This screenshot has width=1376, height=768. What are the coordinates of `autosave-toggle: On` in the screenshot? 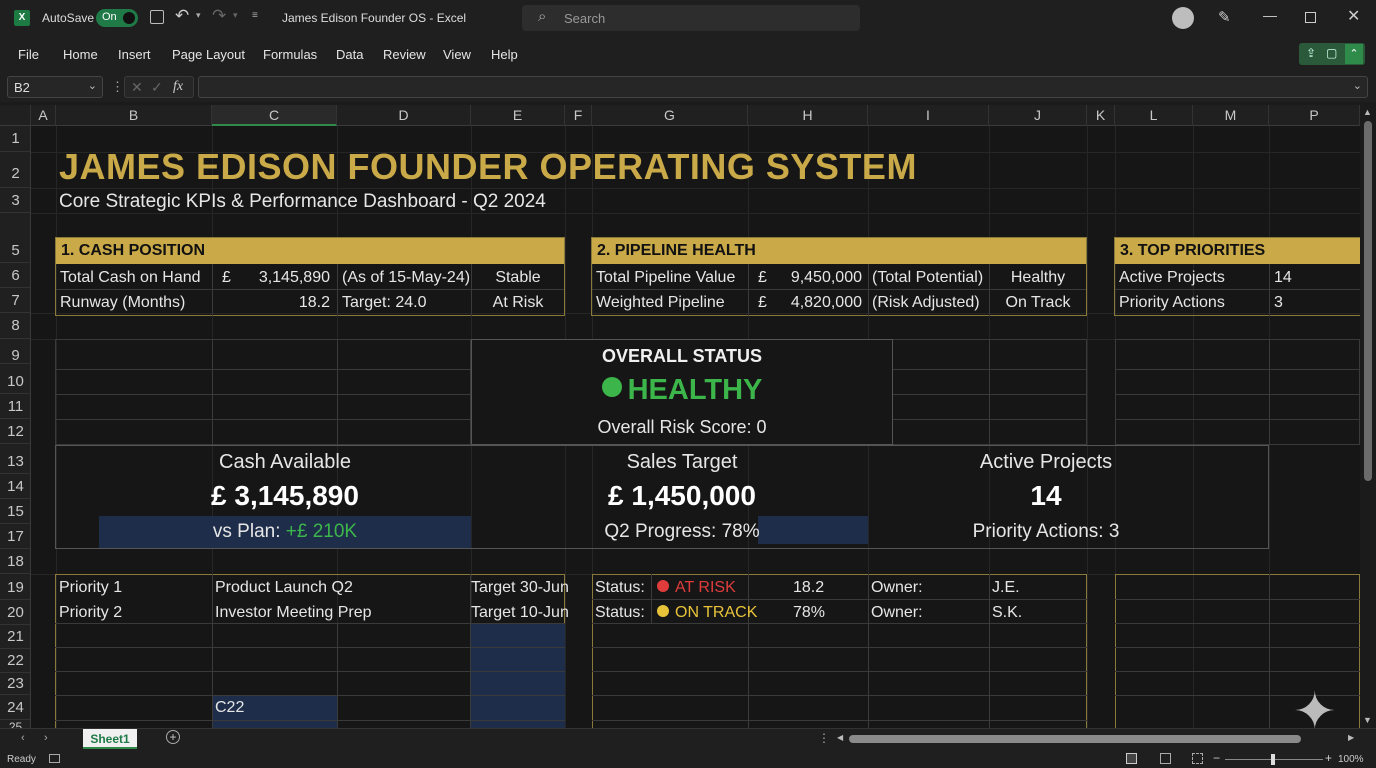 It's located at (117, 18).